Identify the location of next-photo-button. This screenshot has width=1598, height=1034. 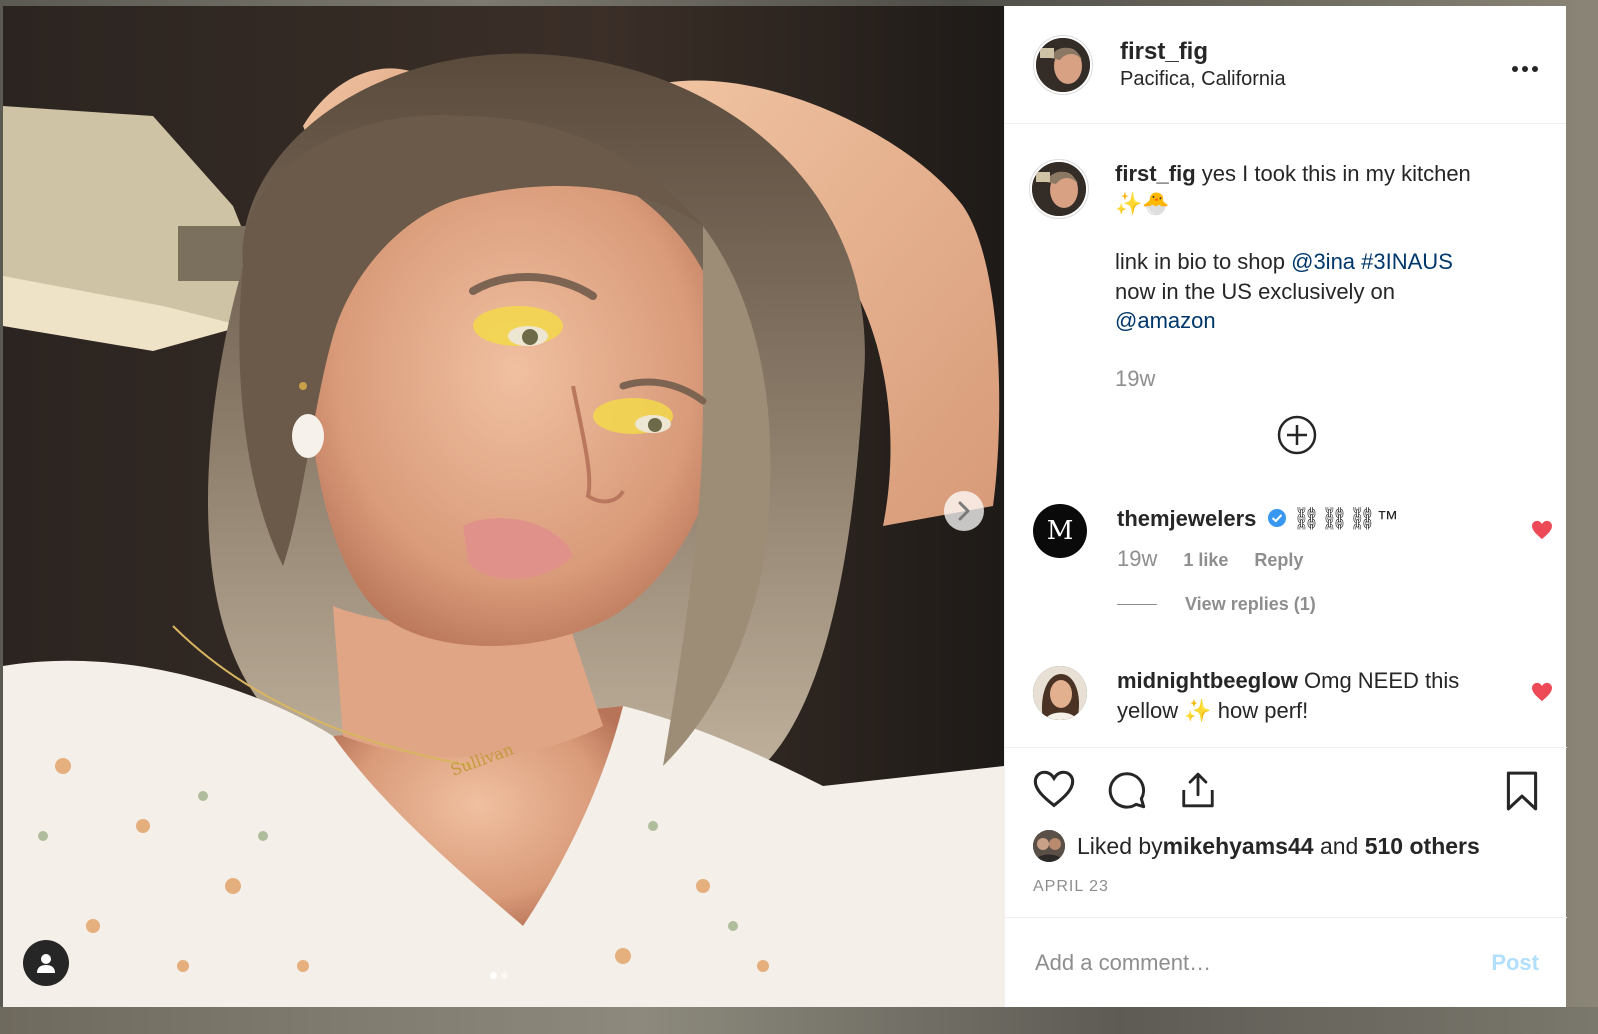
(964, 511).